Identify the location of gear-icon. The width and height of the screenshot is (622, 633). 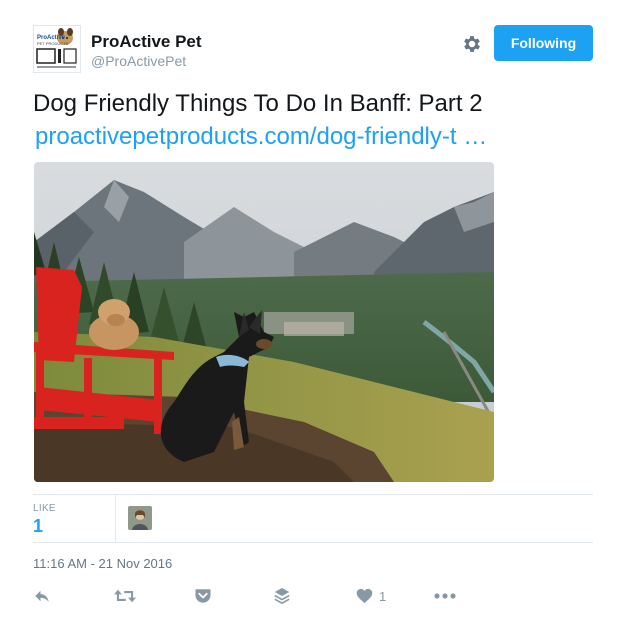
(472, 44).